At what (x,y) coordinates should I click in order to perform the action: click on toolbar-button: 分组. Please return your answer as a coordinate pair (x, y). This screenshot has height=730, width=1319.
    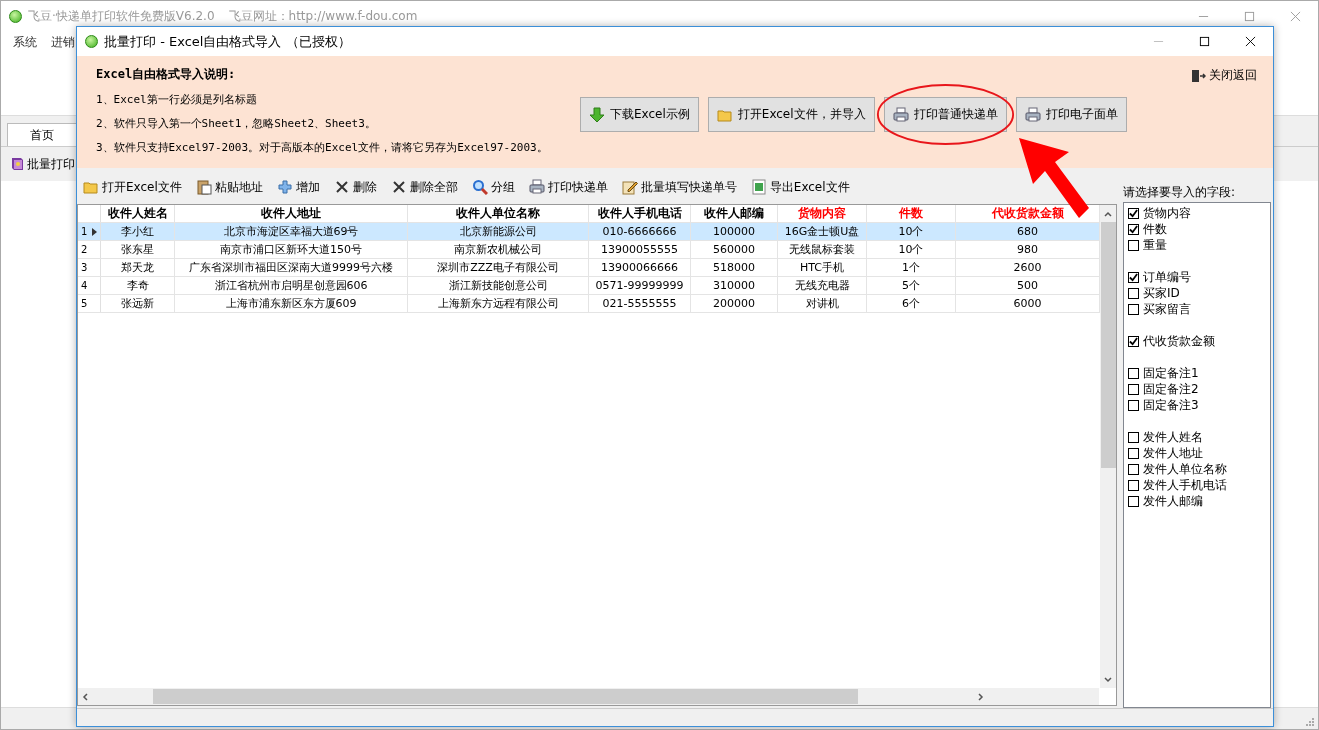
    Looking at the image, I should click on (493, 187).